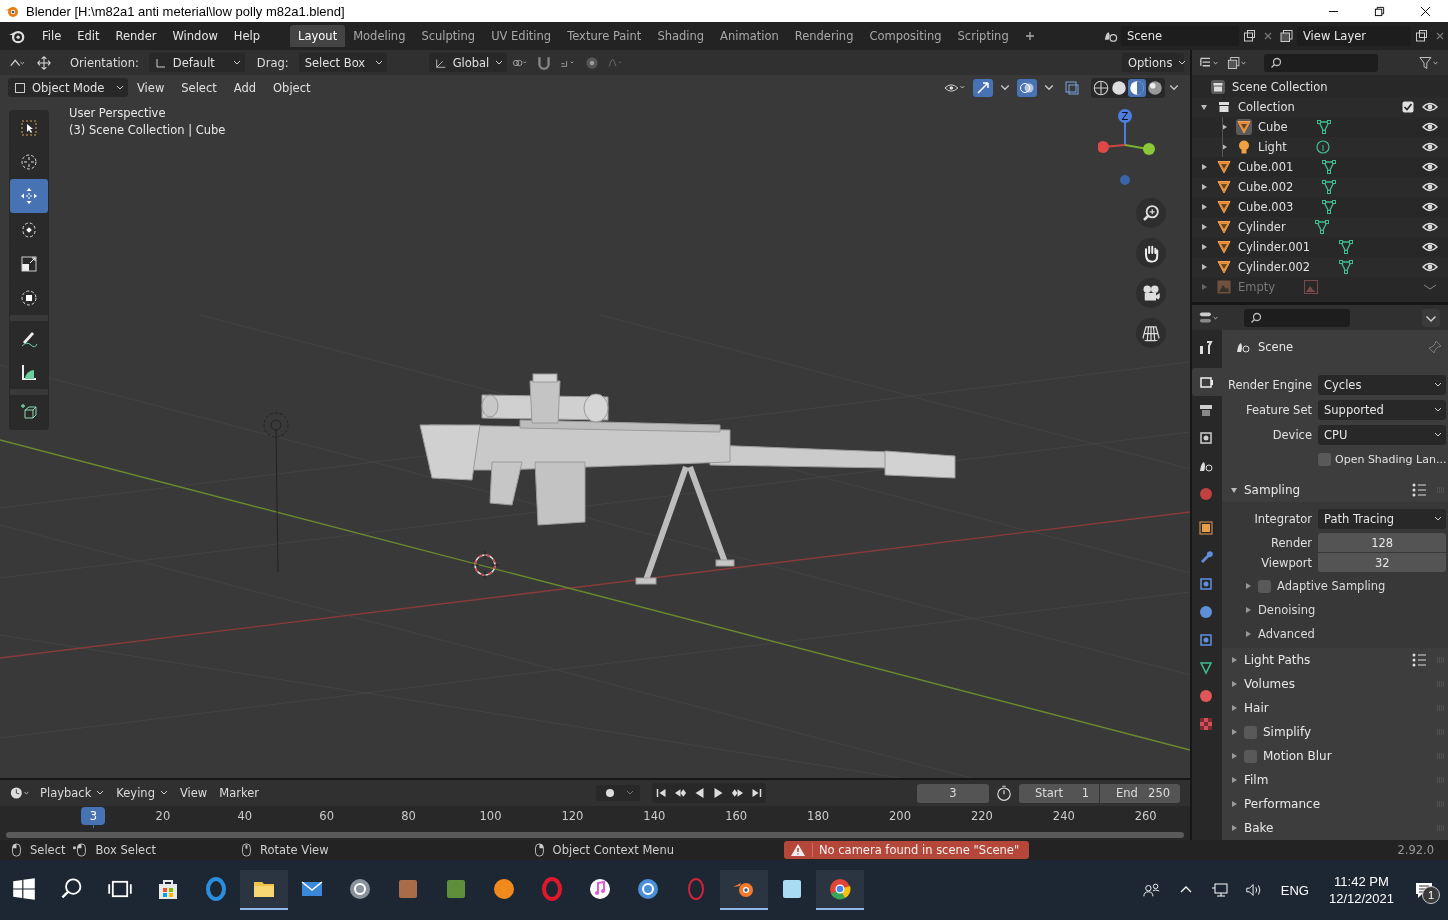  Describe the element at coordinates (613, 850) in the screenshot. I see `status-hint: Object Context Menu` at that location.